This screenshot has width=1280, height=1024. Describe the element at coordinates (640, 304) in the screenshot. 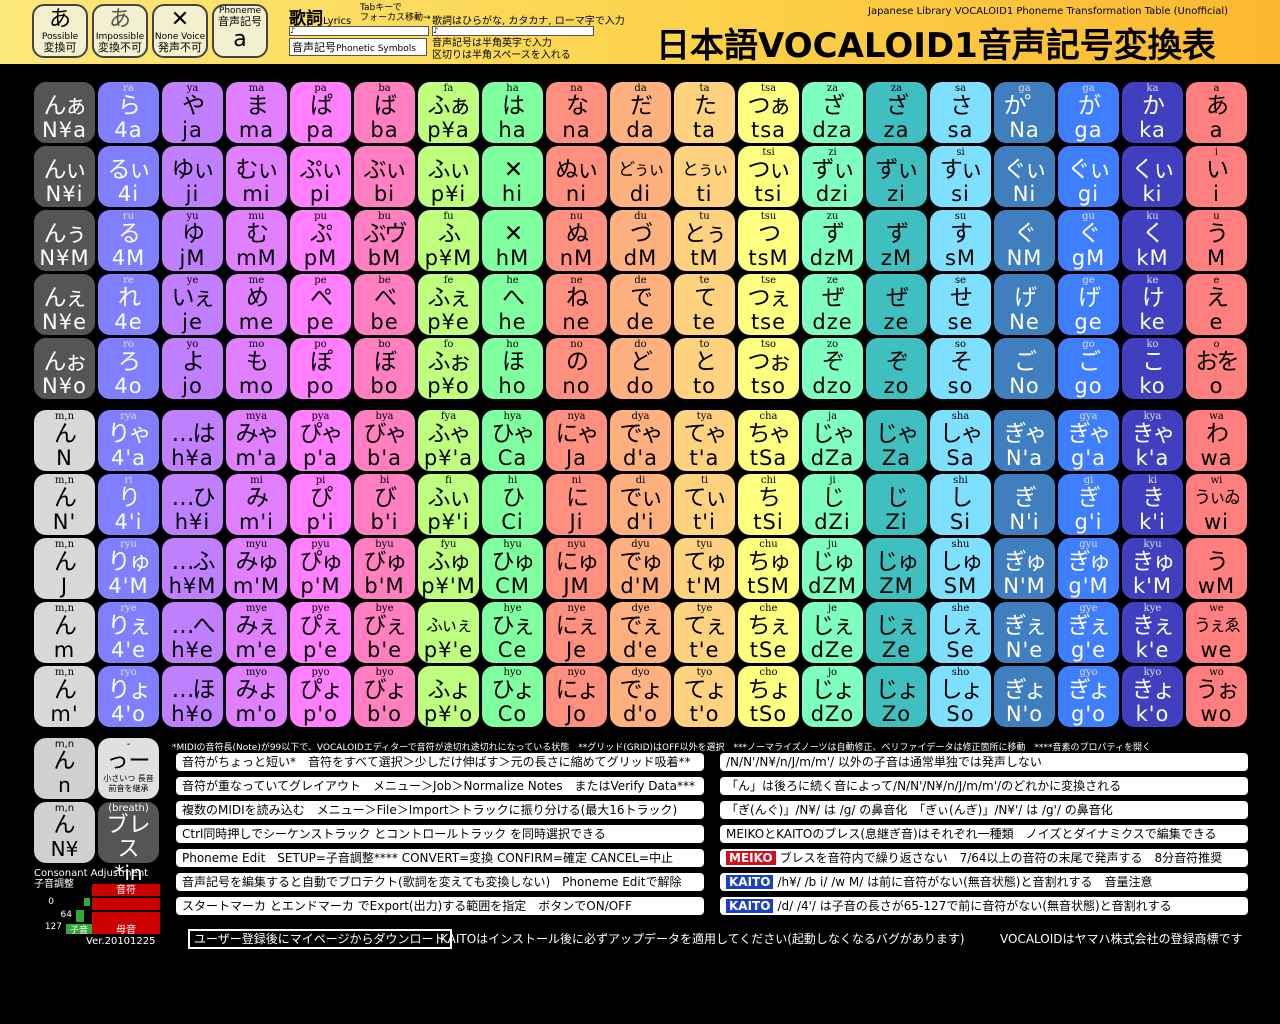

I see `phoneme-cell: de で de` at that location.